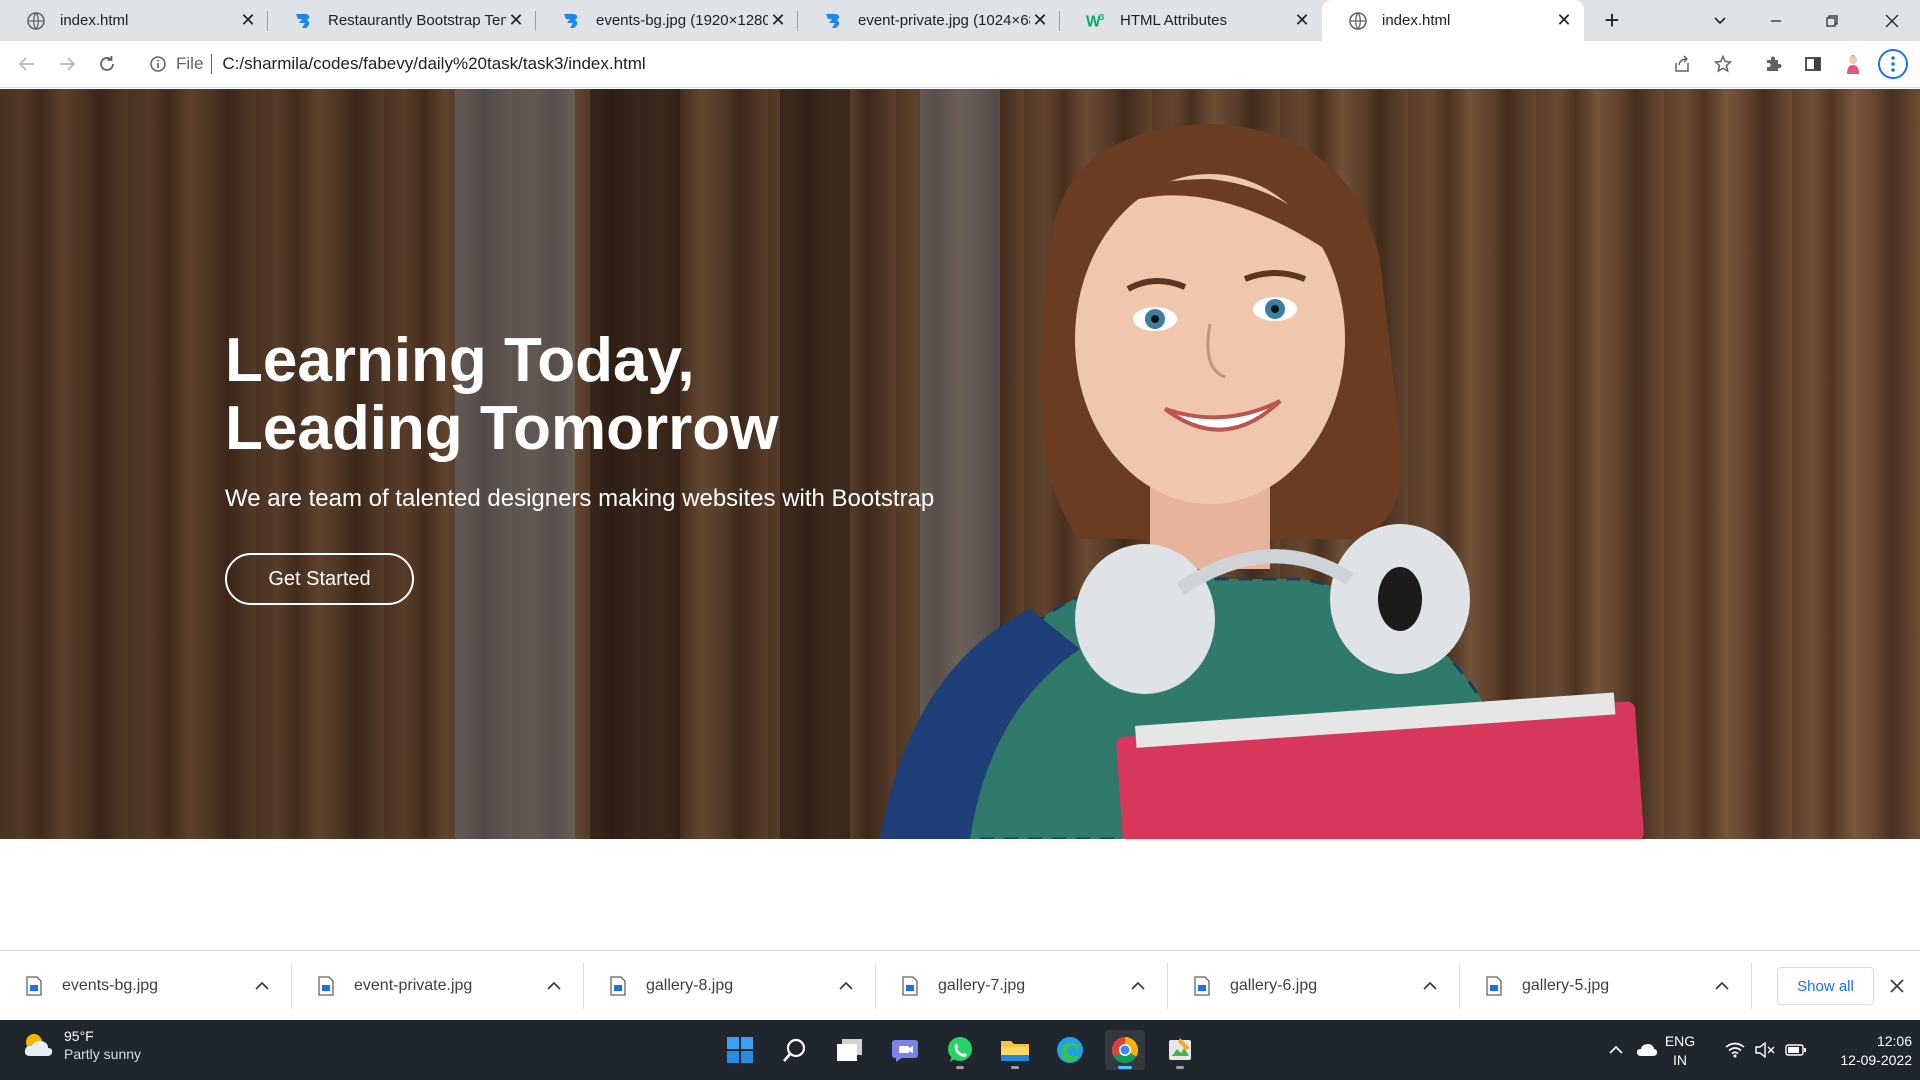  What do you see at coordinates (502, 428) in the screenshot?
I see `hero-title-line2: Leading Tomorrow` at bounding box center [502, 428].